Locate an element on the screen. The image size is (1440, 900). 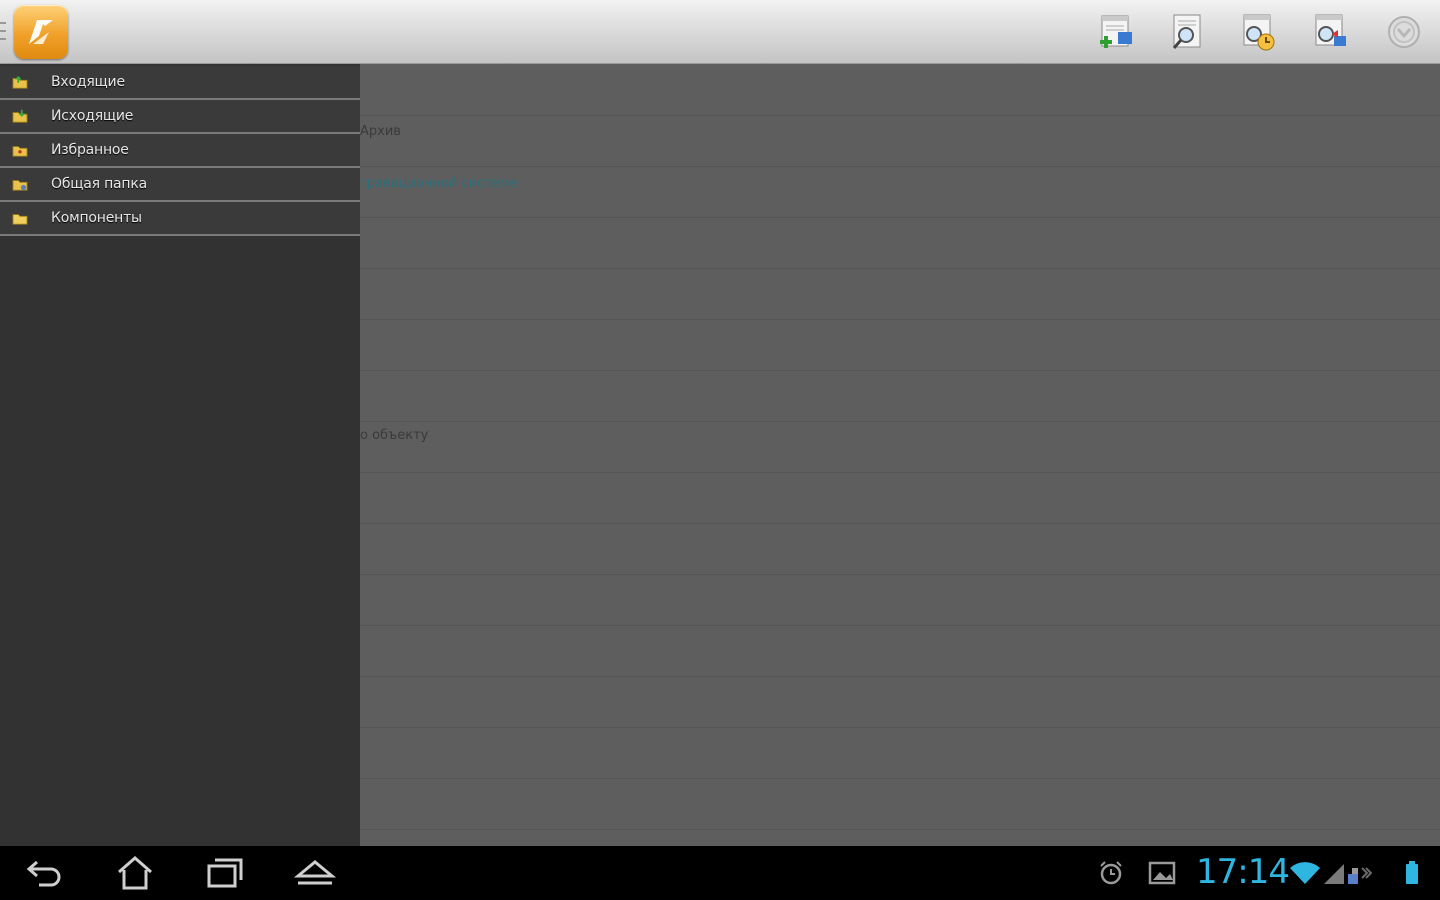
recent-apps-icon is located at coordinates (225, 873).